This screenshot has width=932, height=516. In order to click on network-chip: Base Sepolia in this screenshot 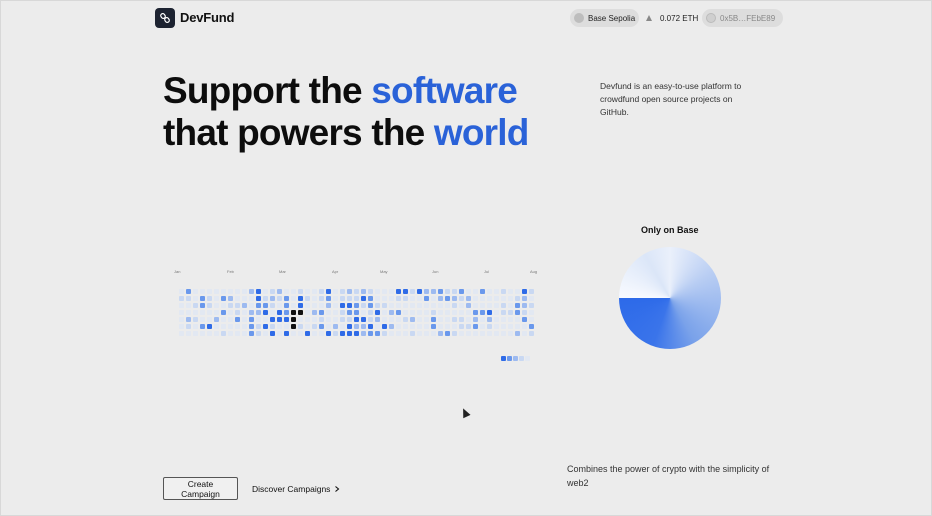, I will do `click(604, 18)`.